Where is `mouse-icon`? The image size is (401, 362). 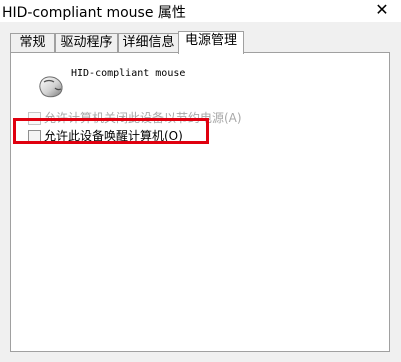
mouse-icon is located at coordinates (51, 87).